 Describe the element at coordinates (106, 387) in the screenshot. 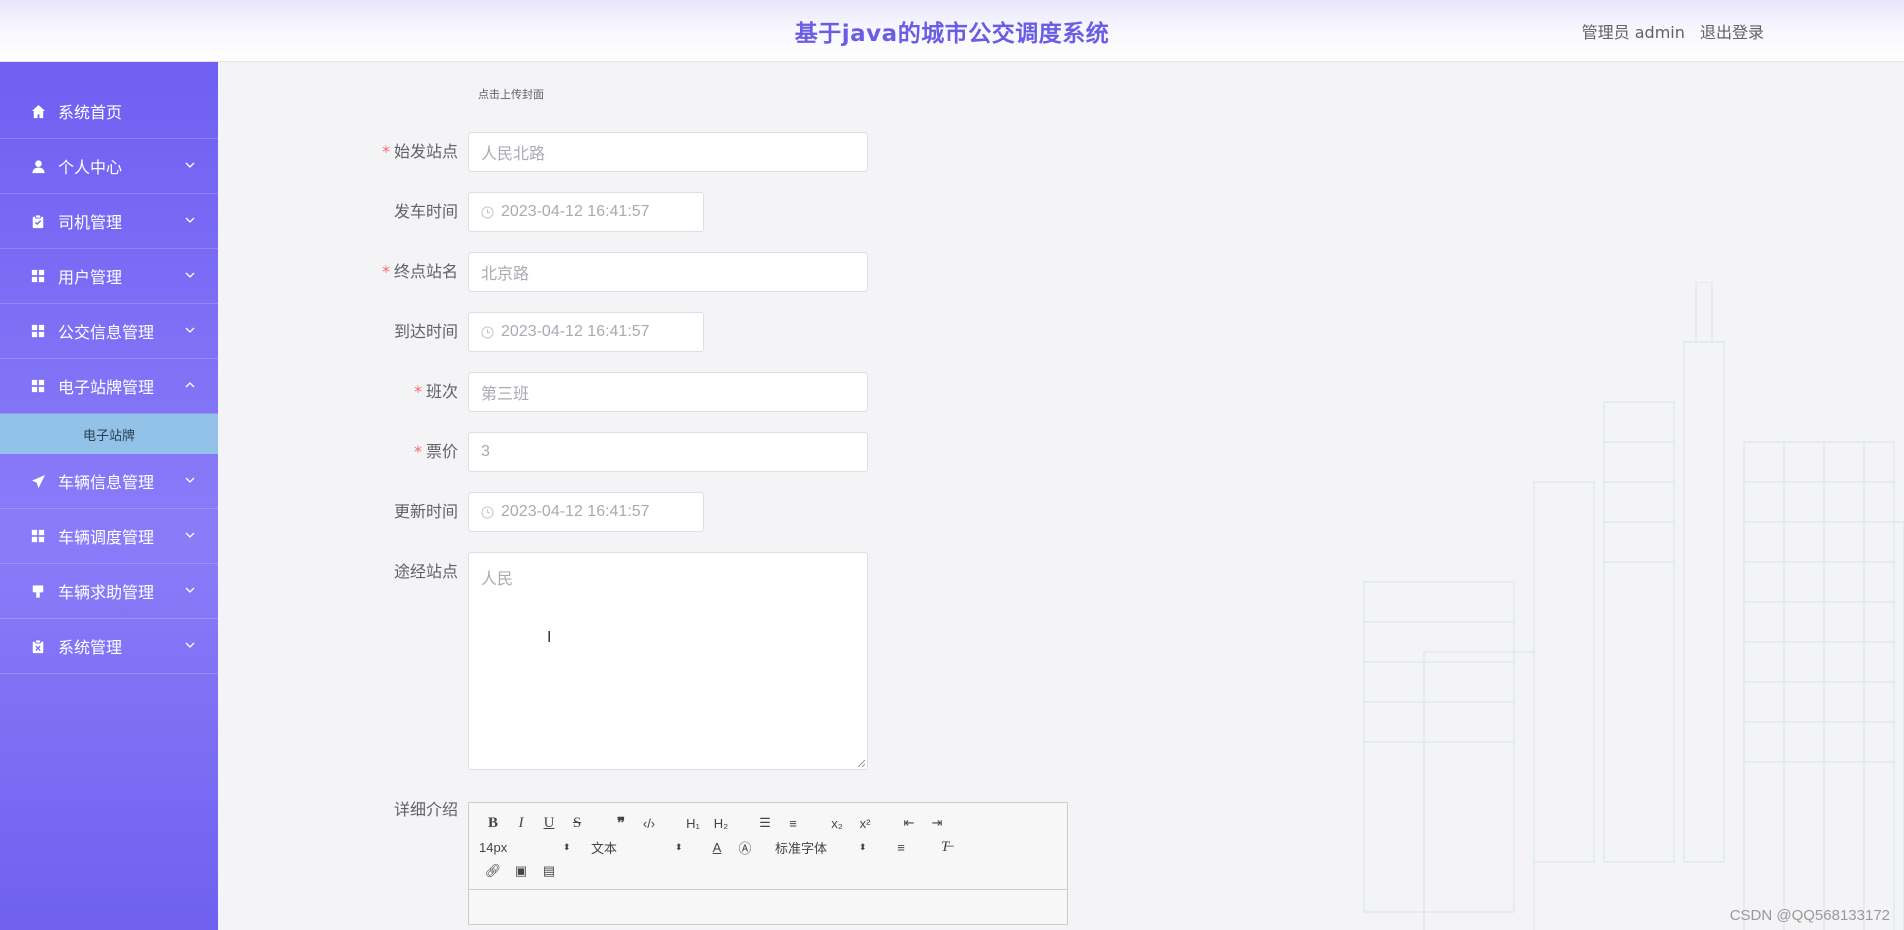

I see `sidebar-item-label: 电子站牌管理` at that location.